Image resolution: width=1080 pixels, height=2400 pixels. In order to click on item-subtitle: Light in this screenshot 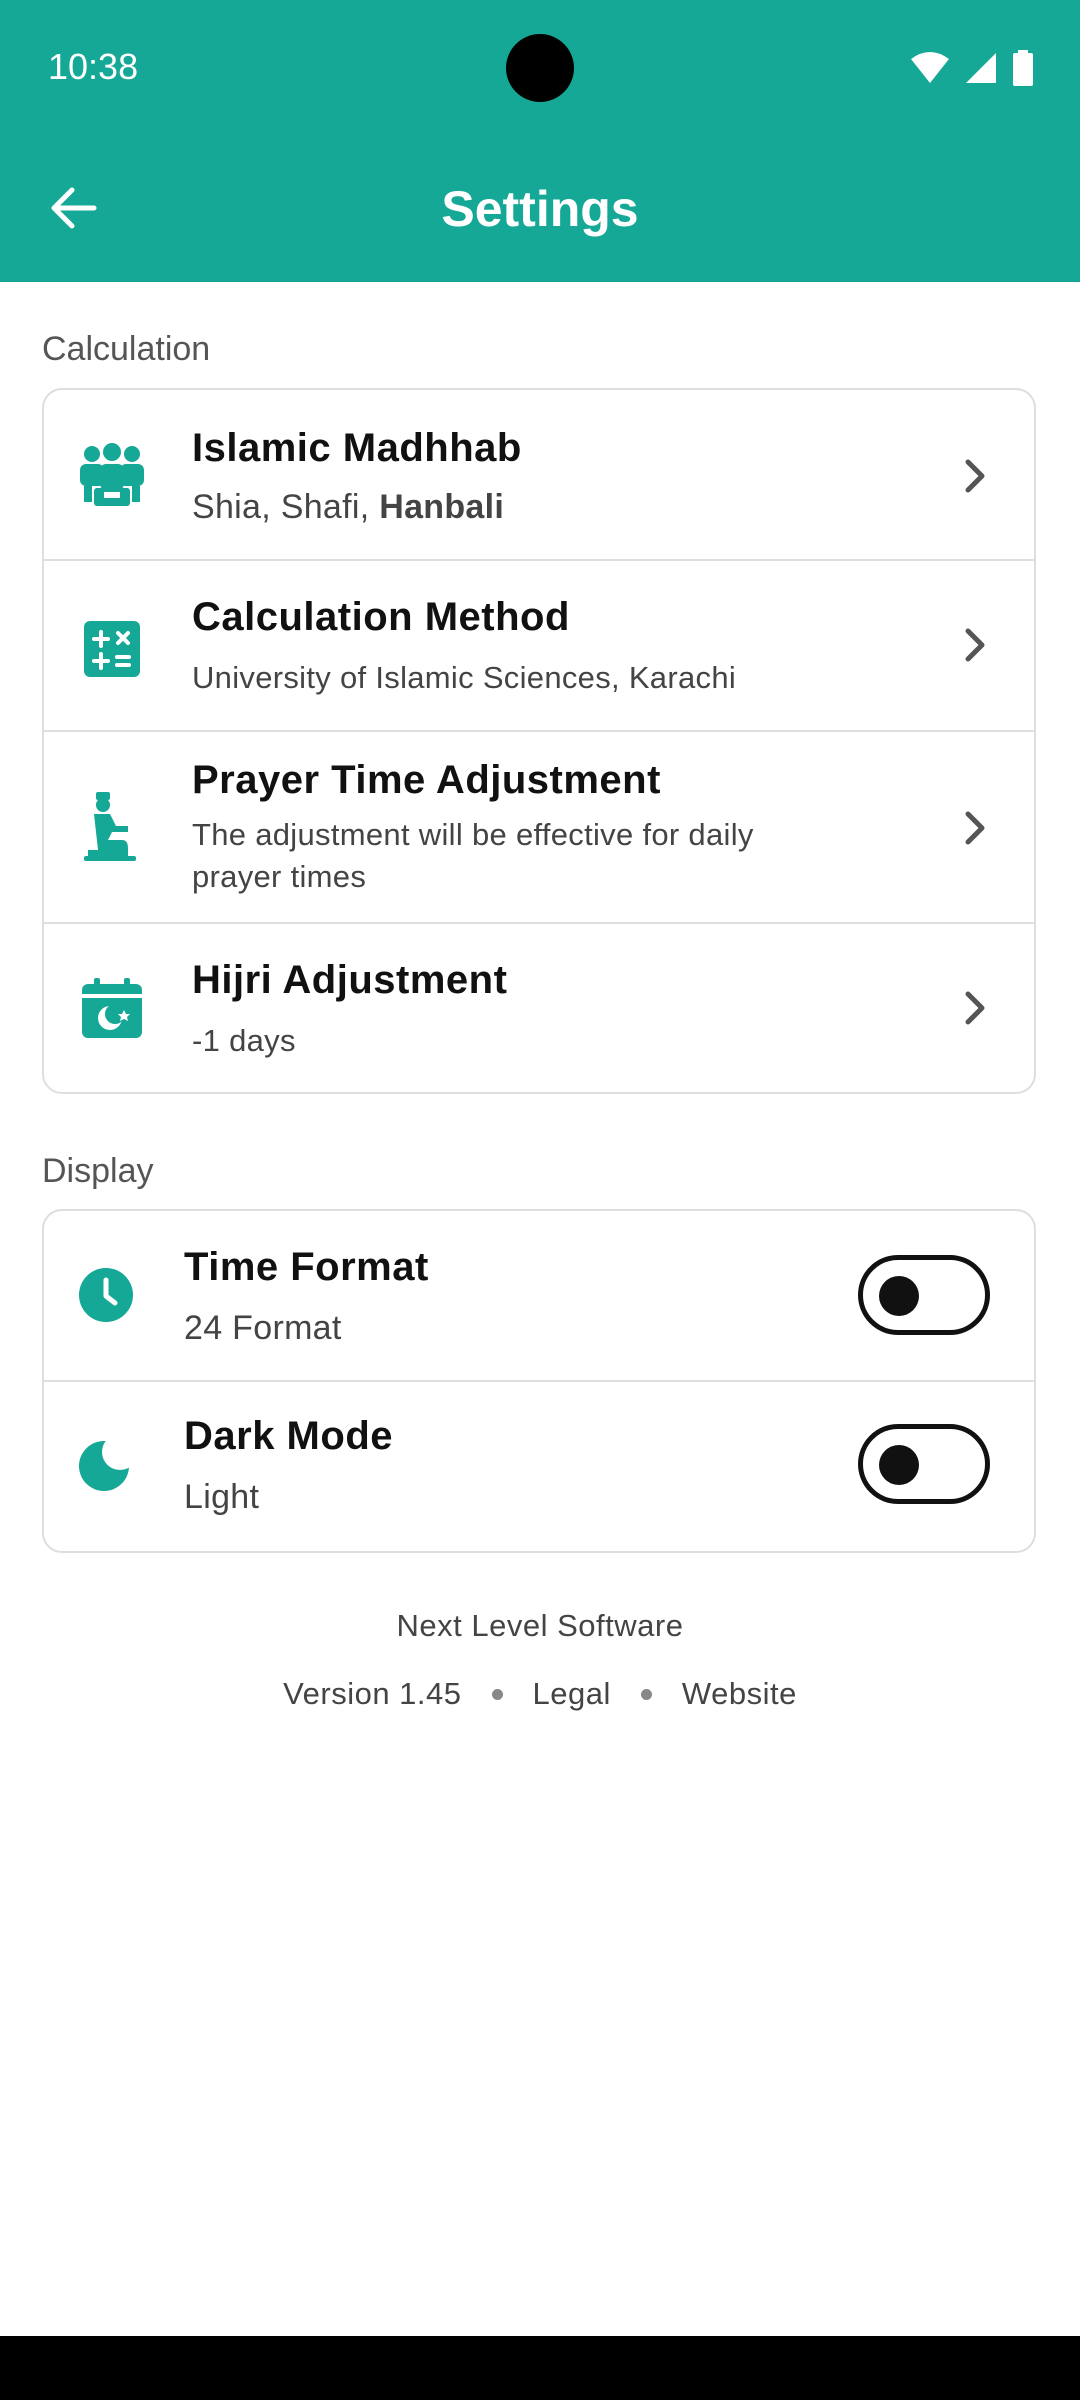, I will do `click(222, 1497)`.